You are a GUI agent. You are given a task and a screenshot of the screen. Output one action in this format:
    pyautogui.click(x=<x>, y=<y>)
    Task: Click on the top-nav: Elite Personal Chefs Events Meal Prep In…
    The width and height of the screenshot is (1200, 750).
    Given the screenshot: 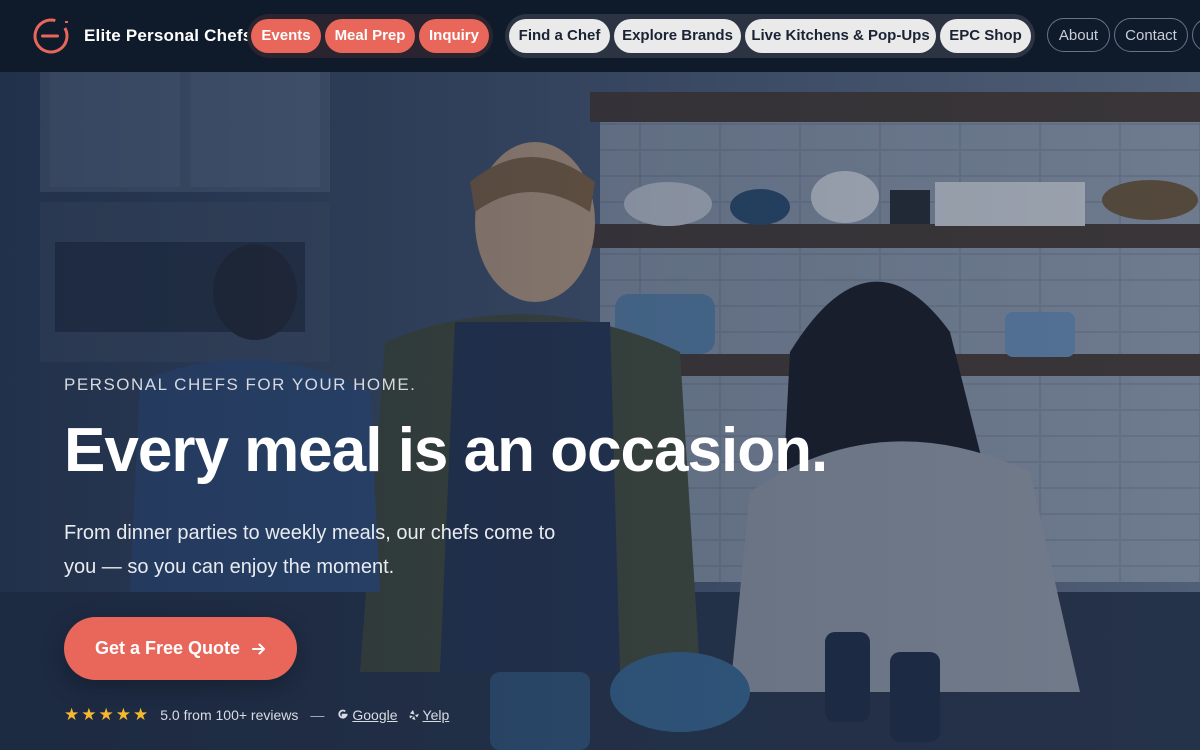 What is the action you would take?
    pyautogui.click(x=600, y=36)
    